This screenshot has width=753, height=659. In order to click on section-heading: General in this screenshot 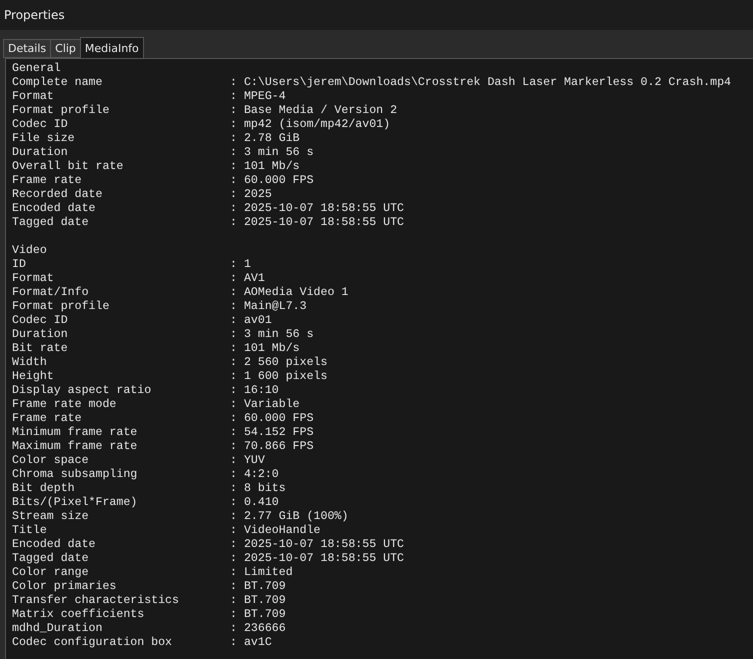, I will do `click(37, 69)`.